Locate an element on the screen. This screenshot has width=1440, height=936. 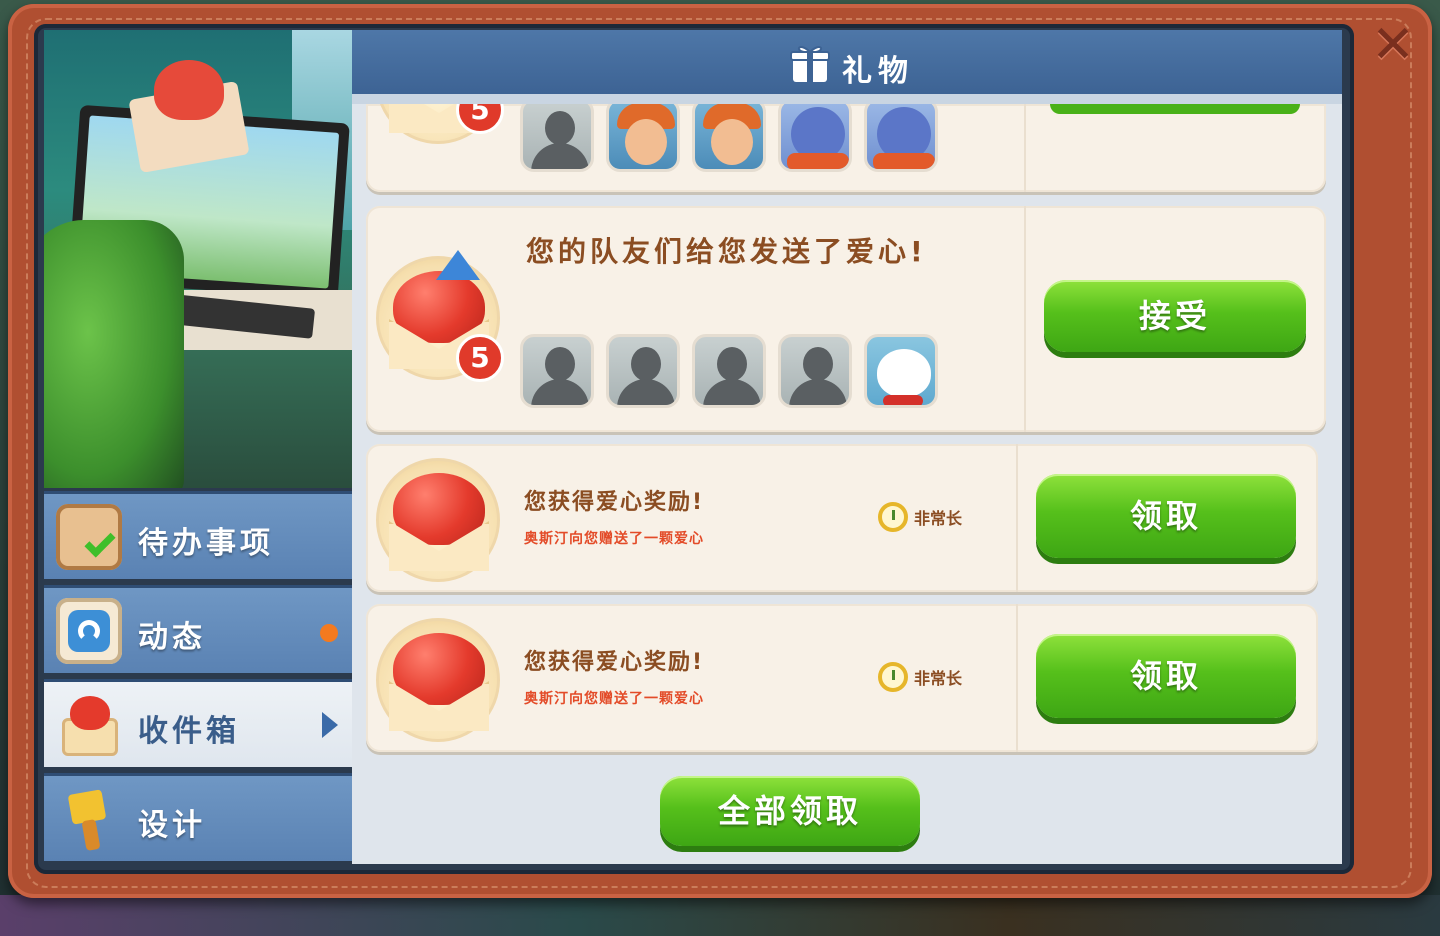
sidebar-item-todo: 待办事项 is located at coordinates (198, 535).